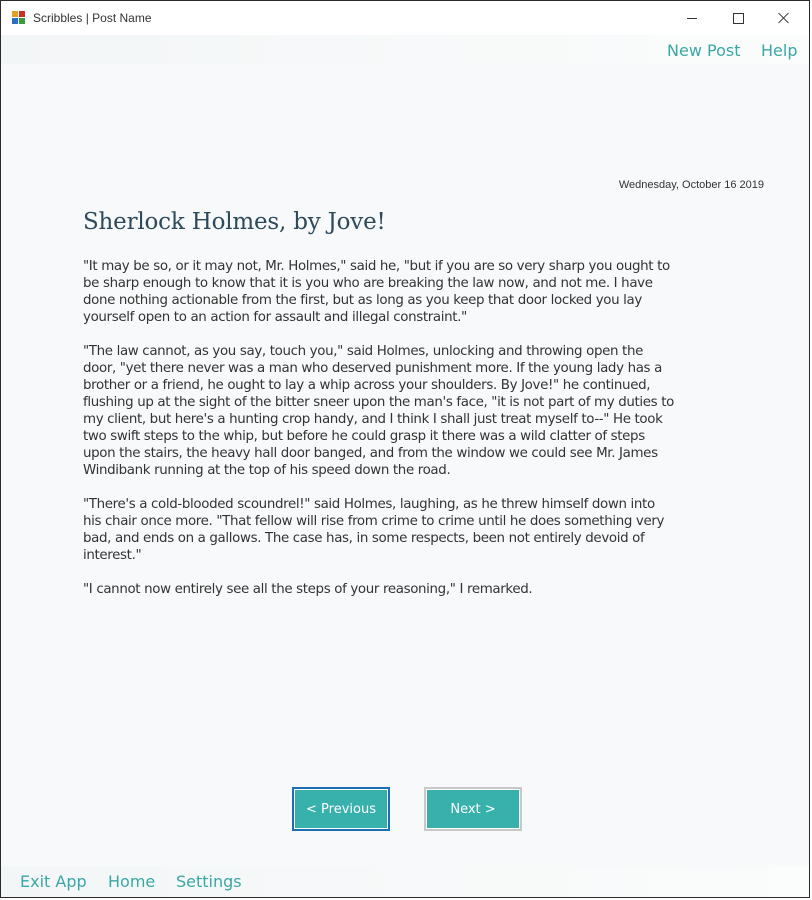 The width and height of the screenshot is (812, 900). What do you see at coordinates (92, 18) in the screenshot?
I see `window-title: Scribbles | Post Name` at bounding box center [92, 18].